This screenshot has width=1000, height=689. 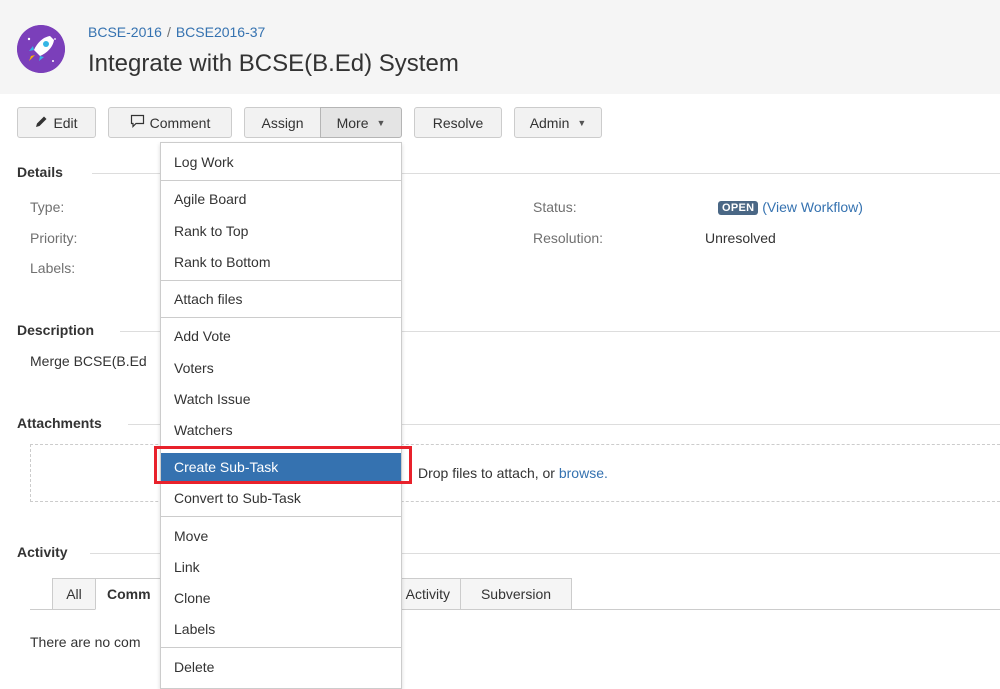 I want to click on menu-item-attach-files: Attach files, so click(x=281, y=299).